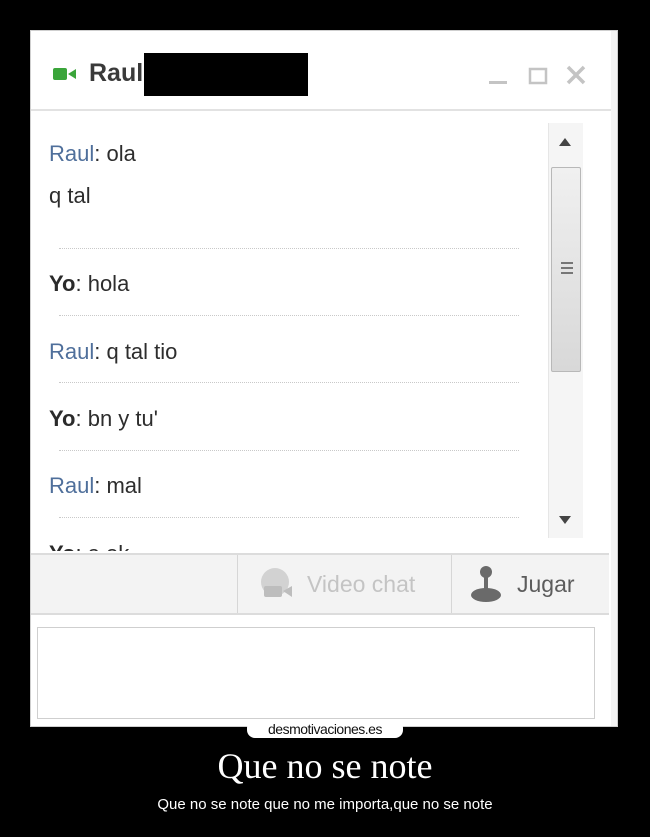 This screenshot has width=650, height=837. I want to click on maximize-icon, so click(538, 75).